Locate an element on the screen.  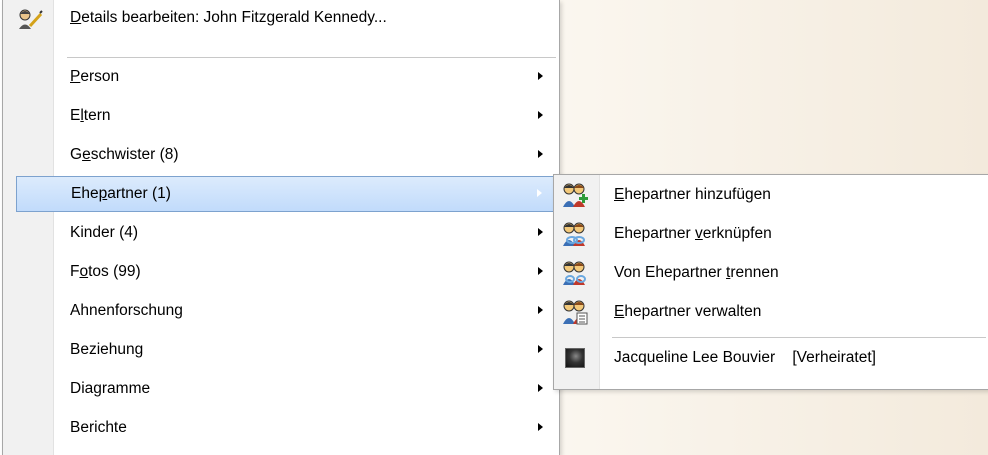
edit-person-icon is located at coordinates (31, 19).